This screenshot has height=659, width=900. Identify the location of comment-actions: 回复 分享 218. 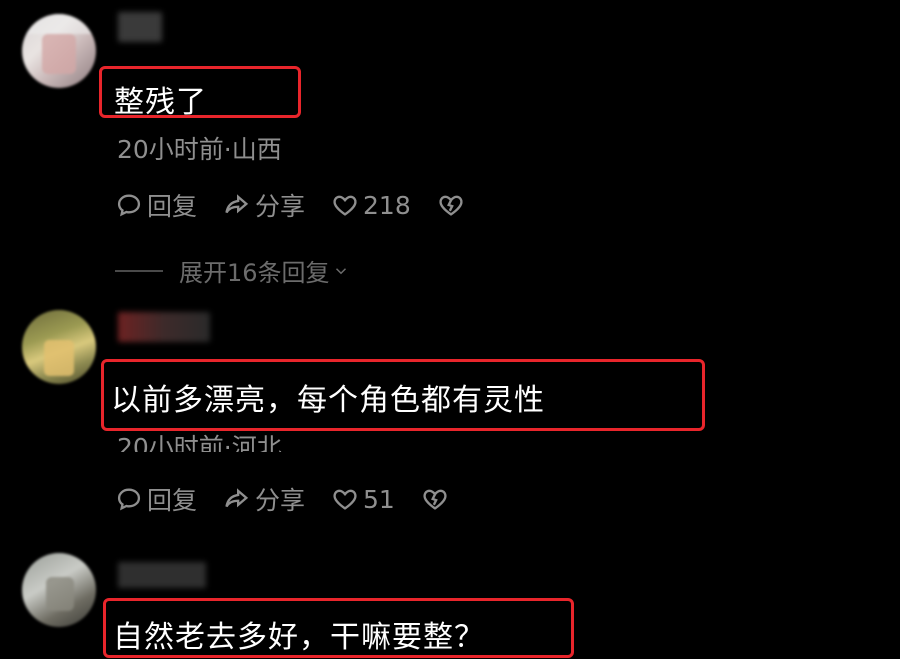
(305, 205).